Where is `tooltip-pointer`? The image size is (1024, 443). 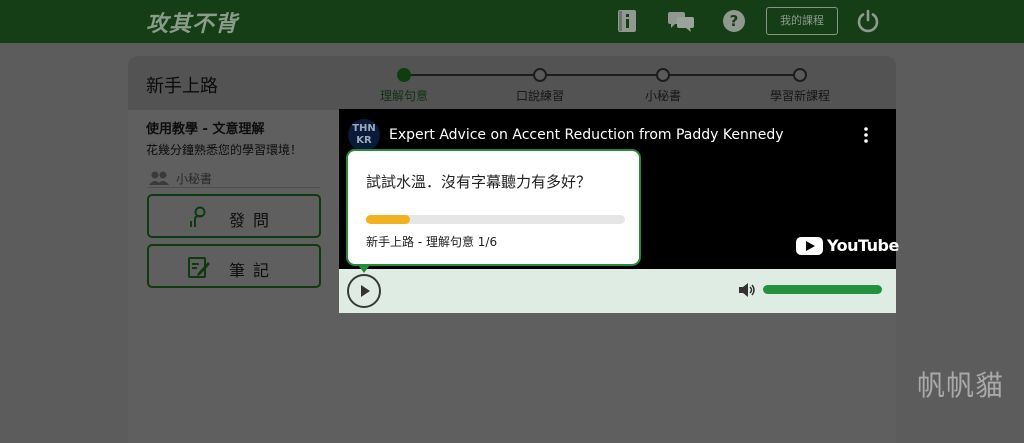 tooltip-pointer is located at coordinates (364, 269).